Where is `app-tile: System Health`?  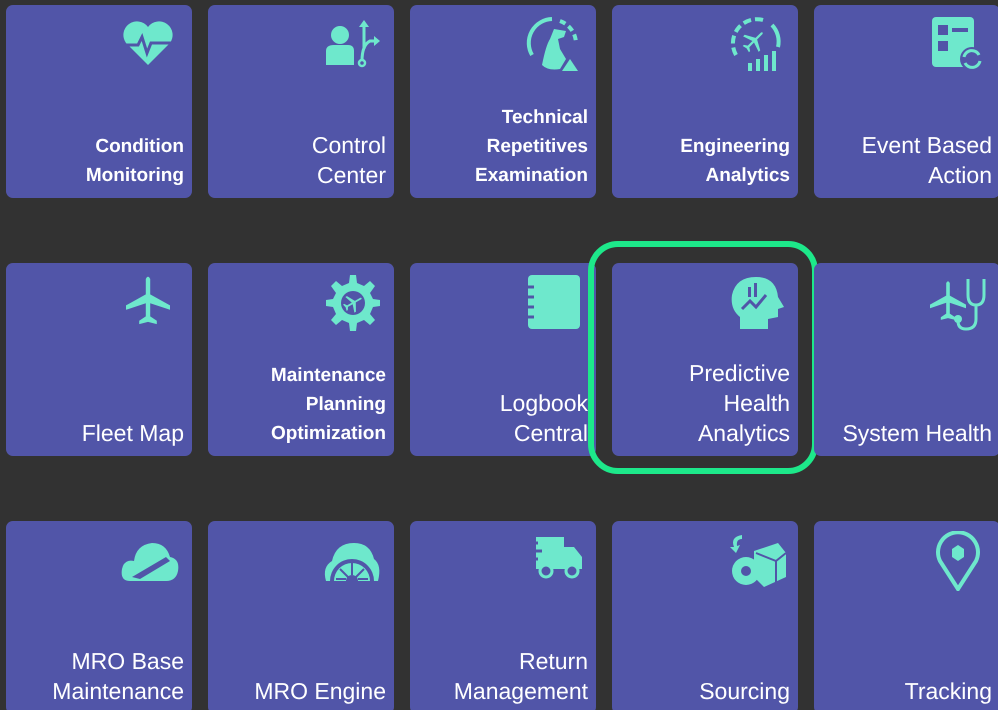 app-tile: System Health is located at coordinates (906, 359).